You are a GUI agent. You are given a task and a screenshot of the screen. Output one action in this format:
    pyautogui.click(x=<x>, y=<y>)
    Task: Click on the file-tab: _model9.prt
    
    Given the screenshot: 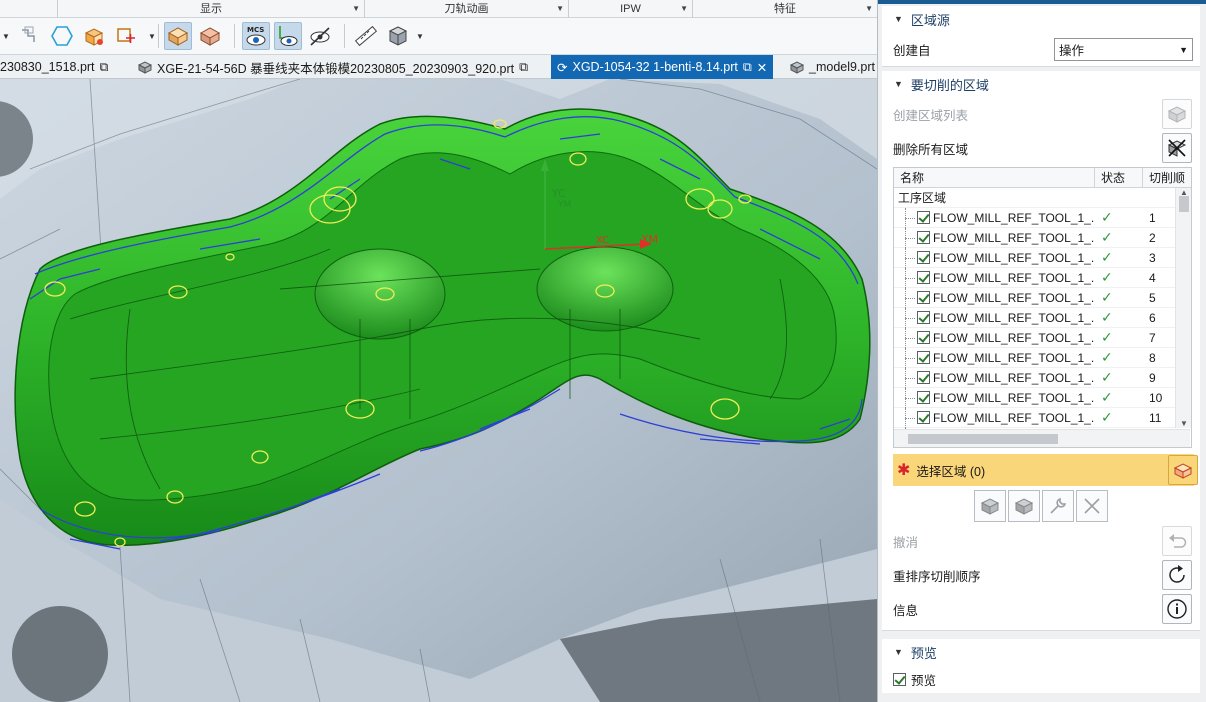 What is the action you would take?
    pyautogui.click(x=832, y=67)
    